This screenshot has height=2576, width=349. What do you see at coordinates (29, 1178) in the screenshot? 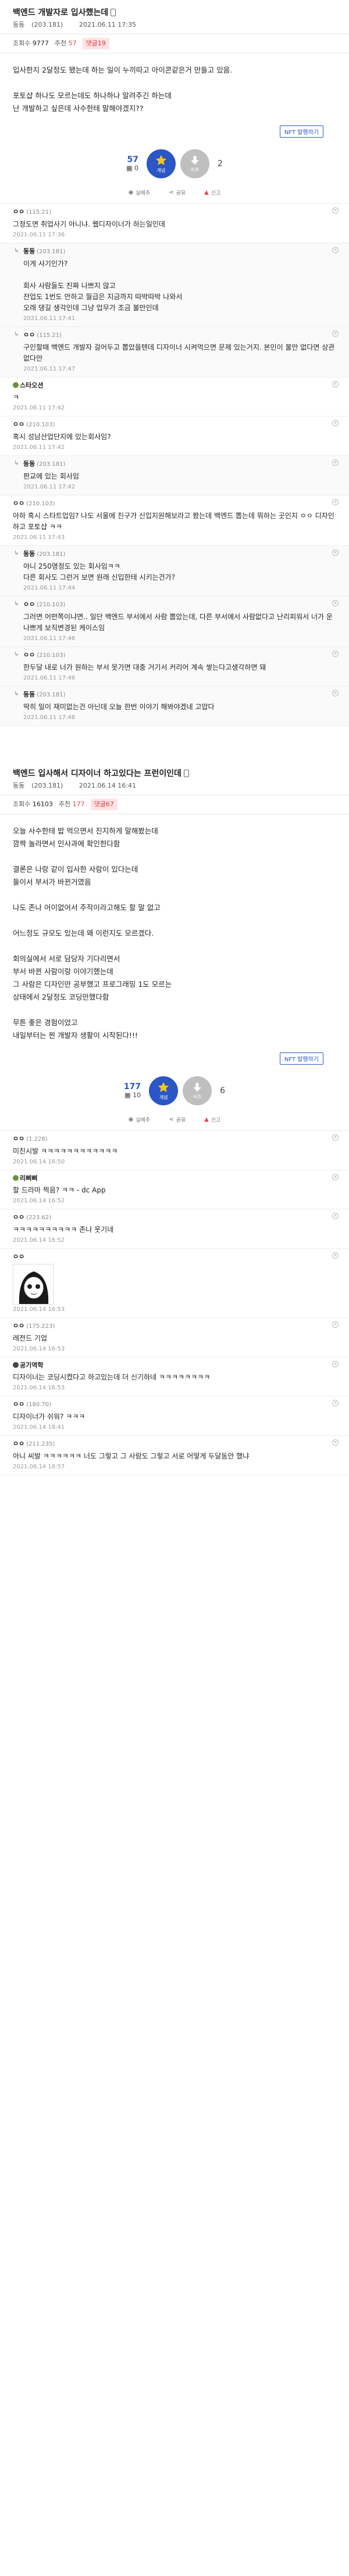
I see `comment-nickname: 리삐삐` at bounding box center [29, 1178].